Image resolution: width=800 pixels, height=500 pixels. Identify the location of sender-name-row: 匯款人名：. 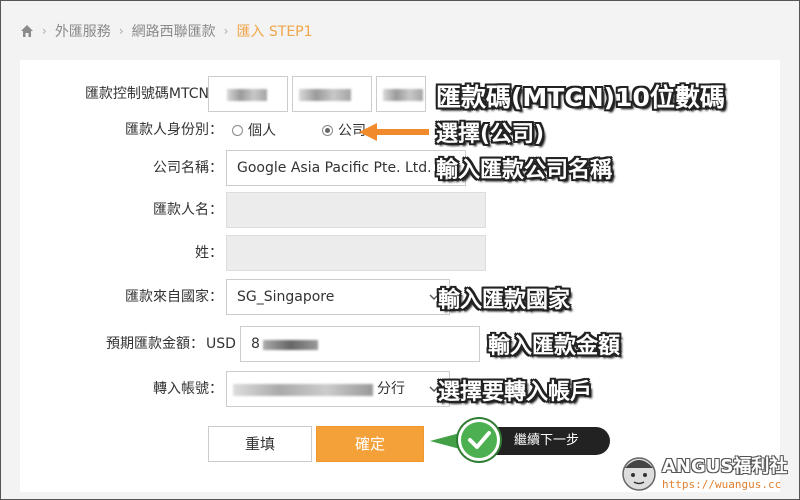
(400, 210).